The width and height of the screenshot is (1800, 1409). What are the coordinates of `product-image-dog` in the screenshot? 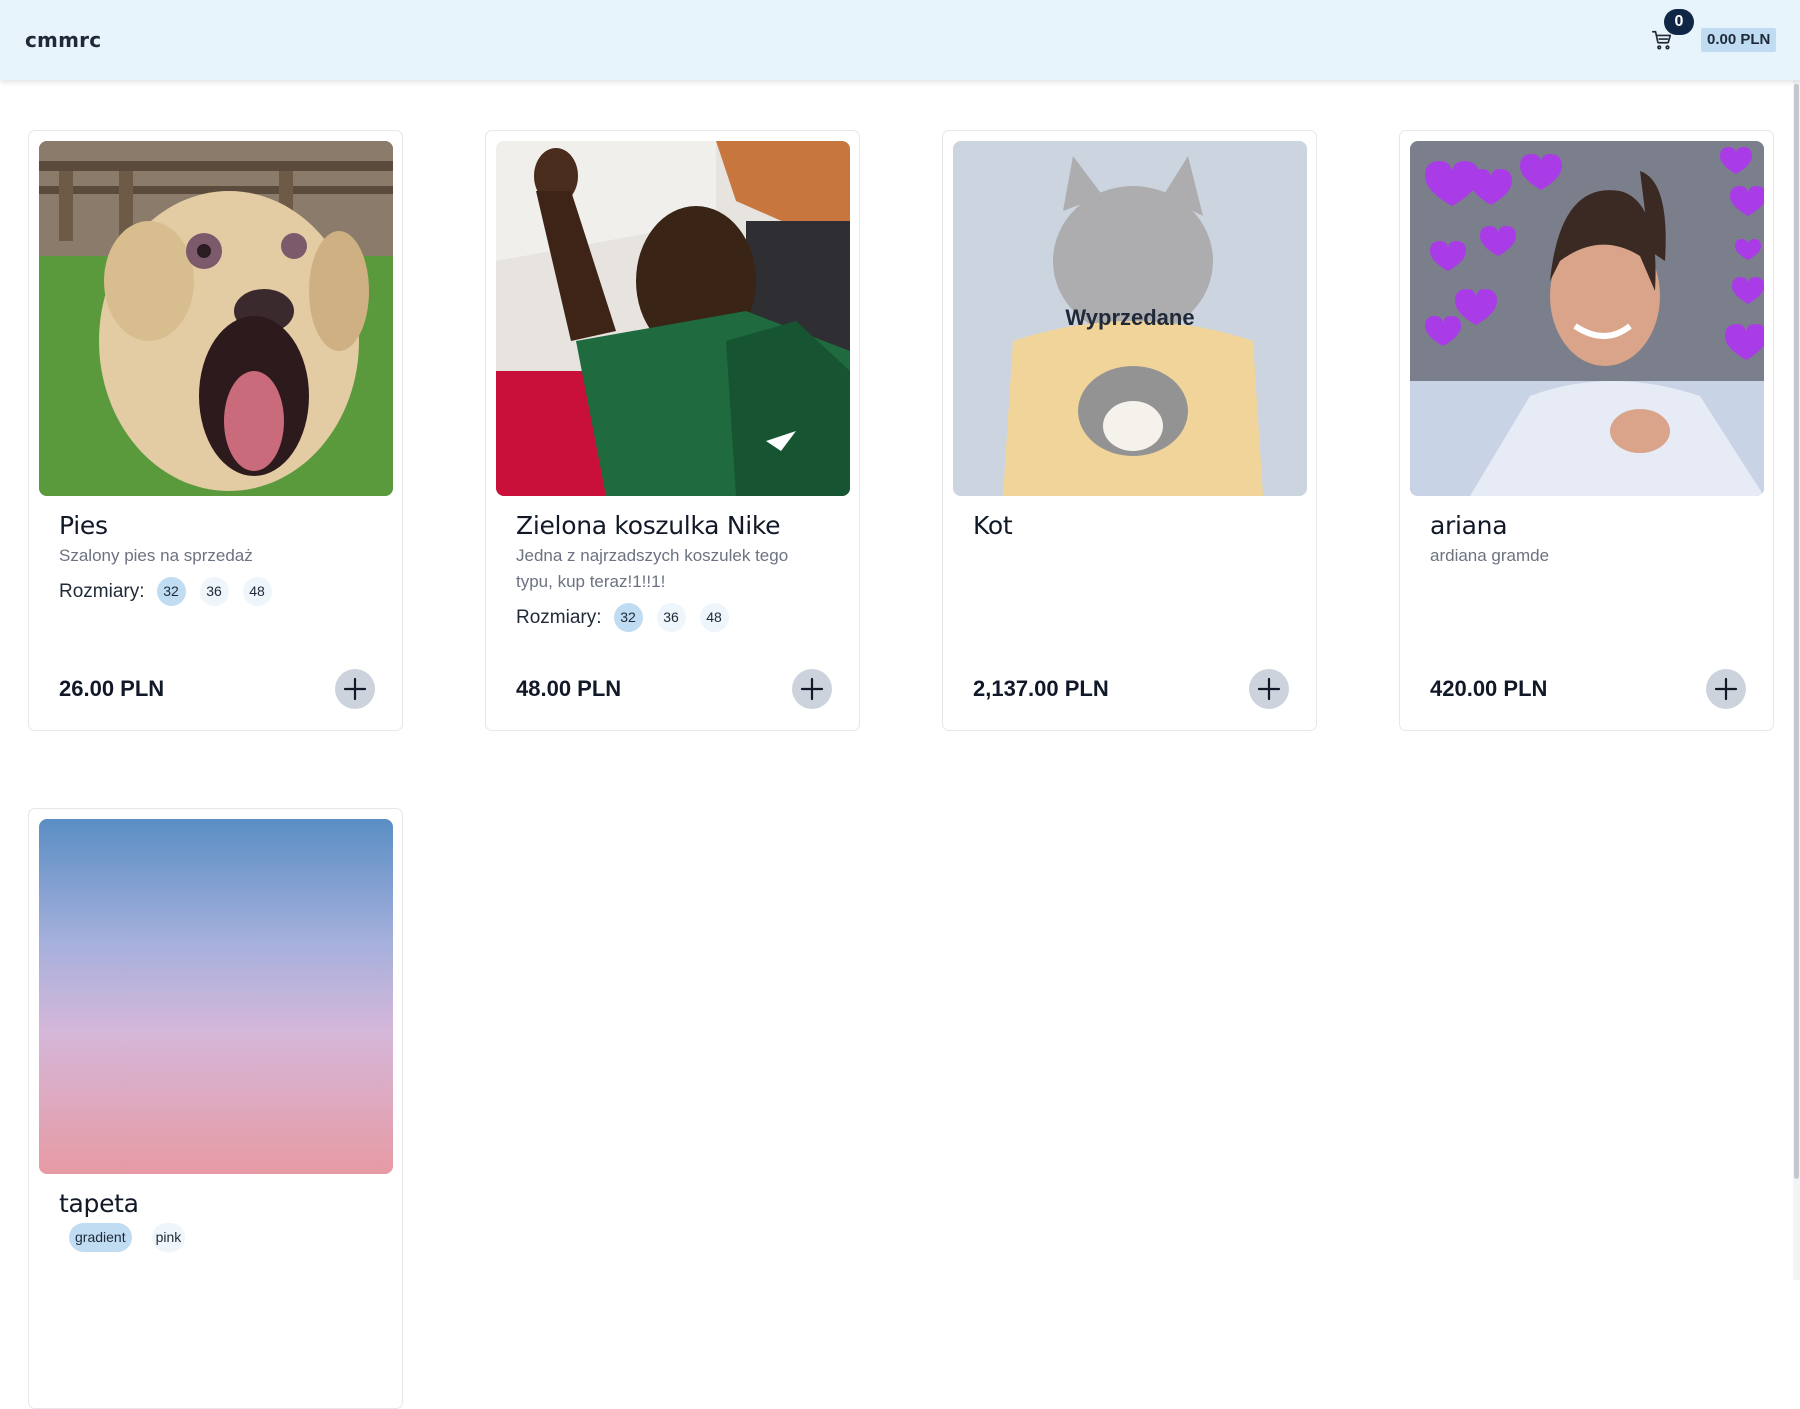 It's located at (216, 318).